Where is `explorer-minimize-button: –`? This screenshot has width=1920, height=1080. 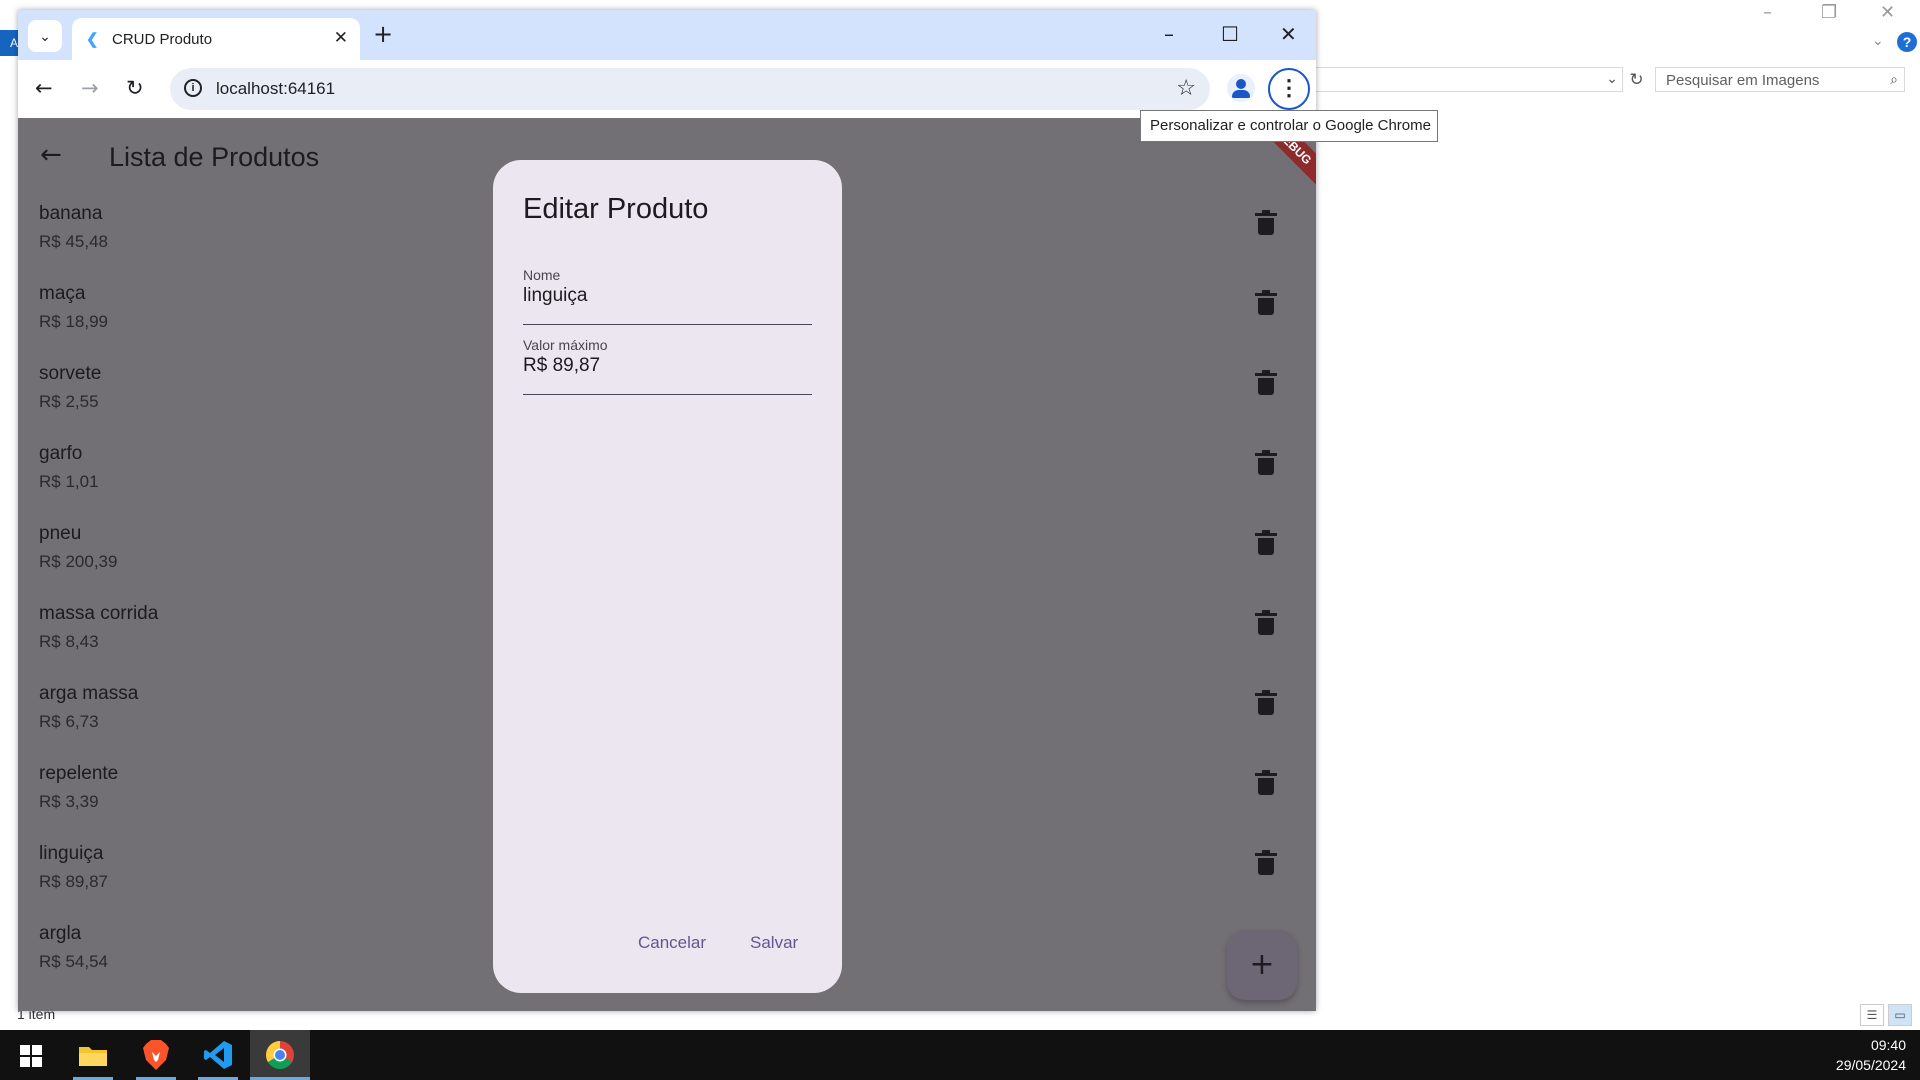
explorer-minimize-button: – is located at coordinates (1767, 12).